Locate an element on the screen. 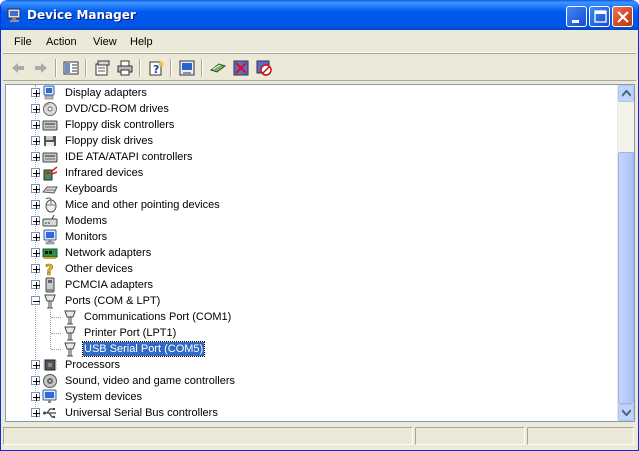  floppy-drive-icon is located at coordinates (50, 141).